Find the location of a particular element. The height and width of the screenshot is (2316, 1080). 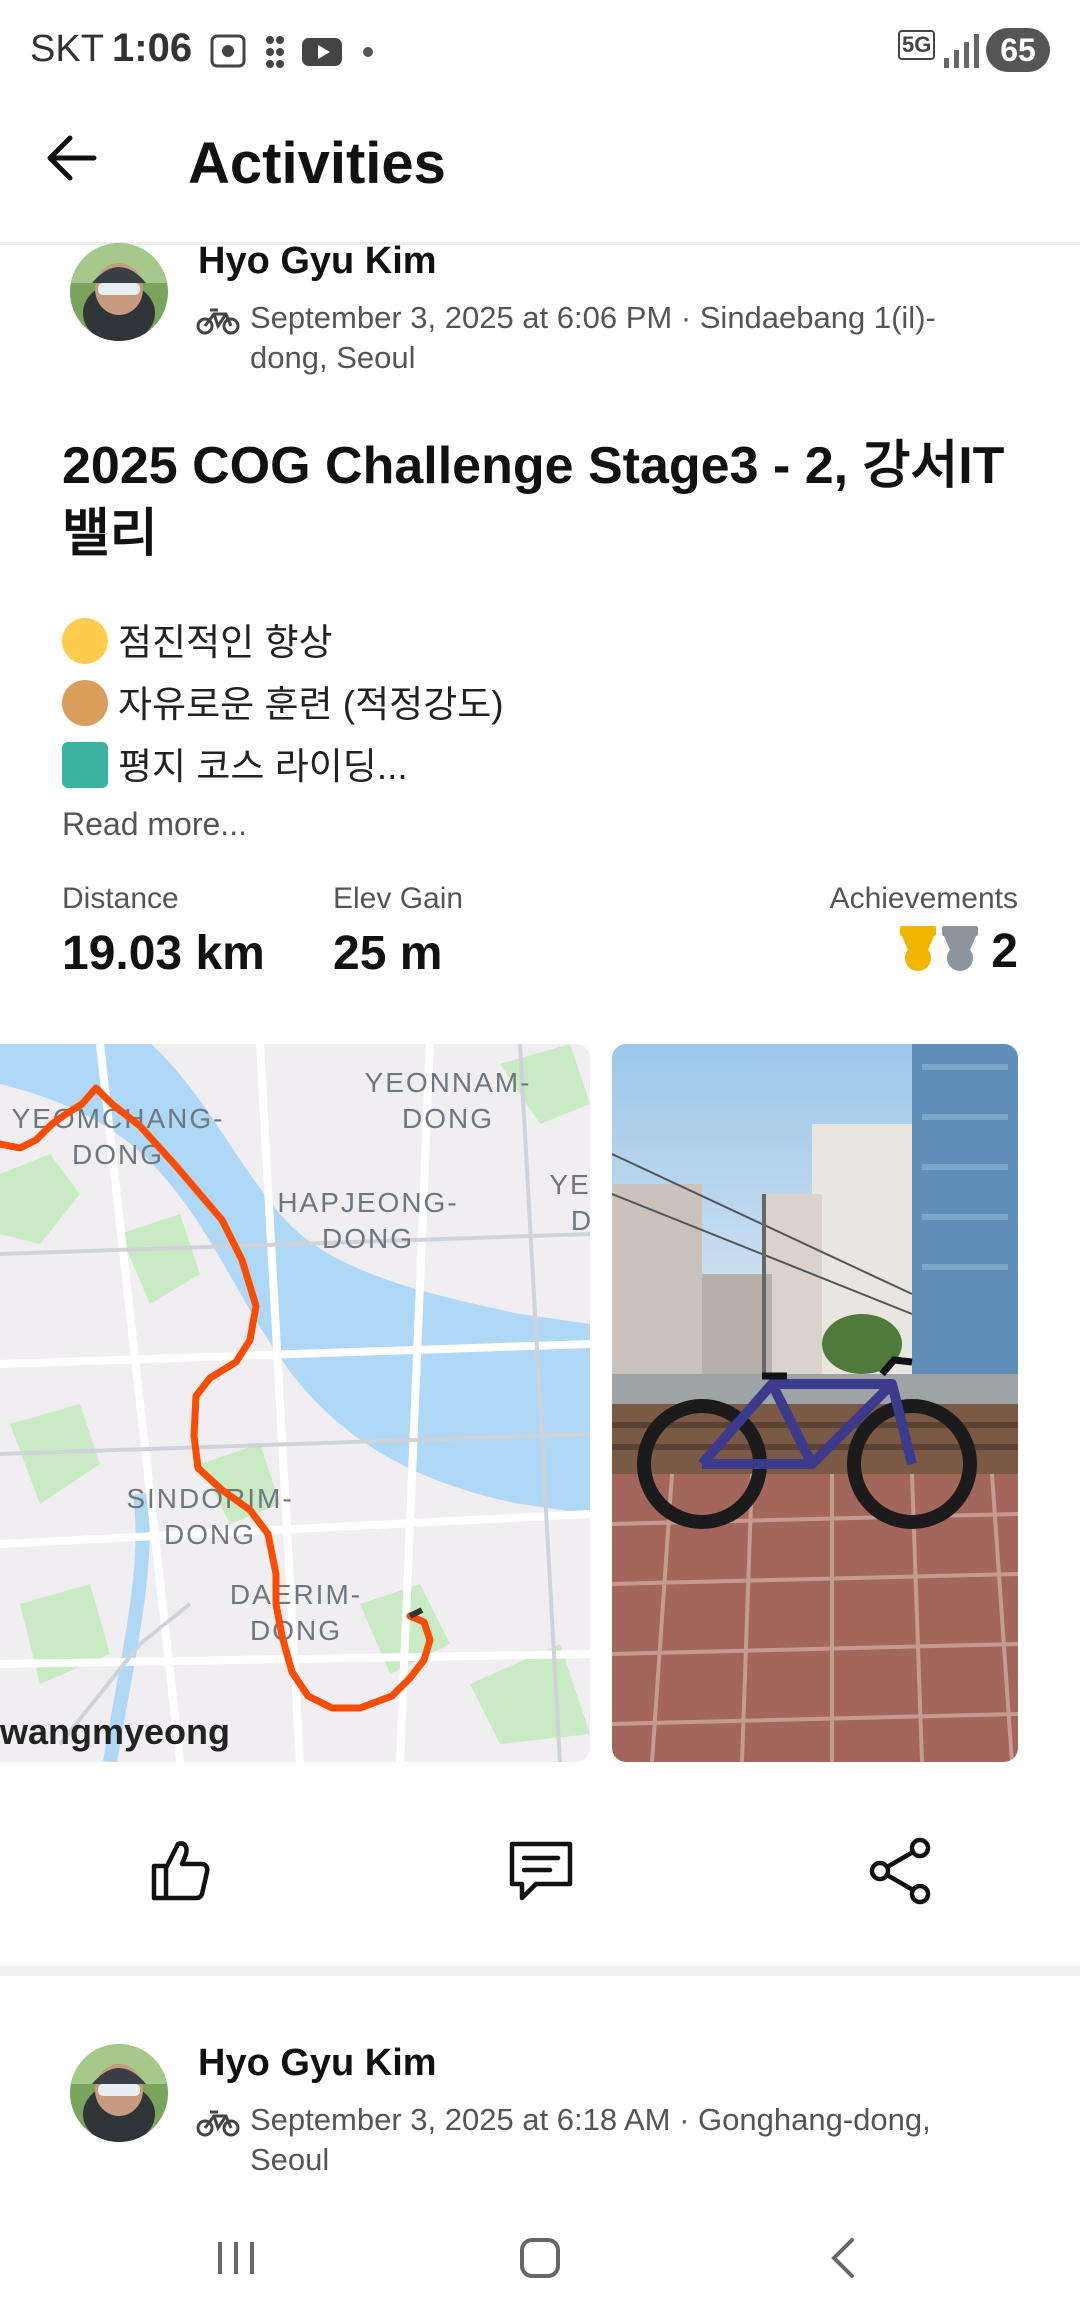

app-header is located at coordinates (540, 172).